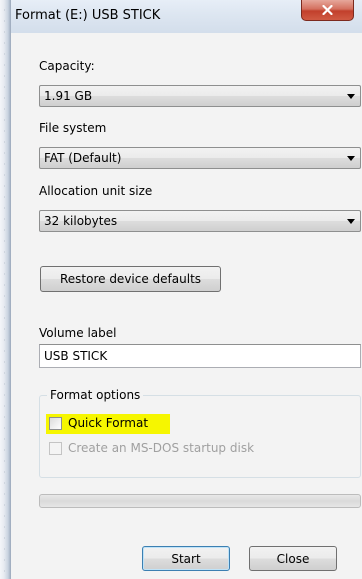  What do you see at coordinates (293, 558) in the screenshot?
I see `close-button: Close` at bounding box center [293, 558].